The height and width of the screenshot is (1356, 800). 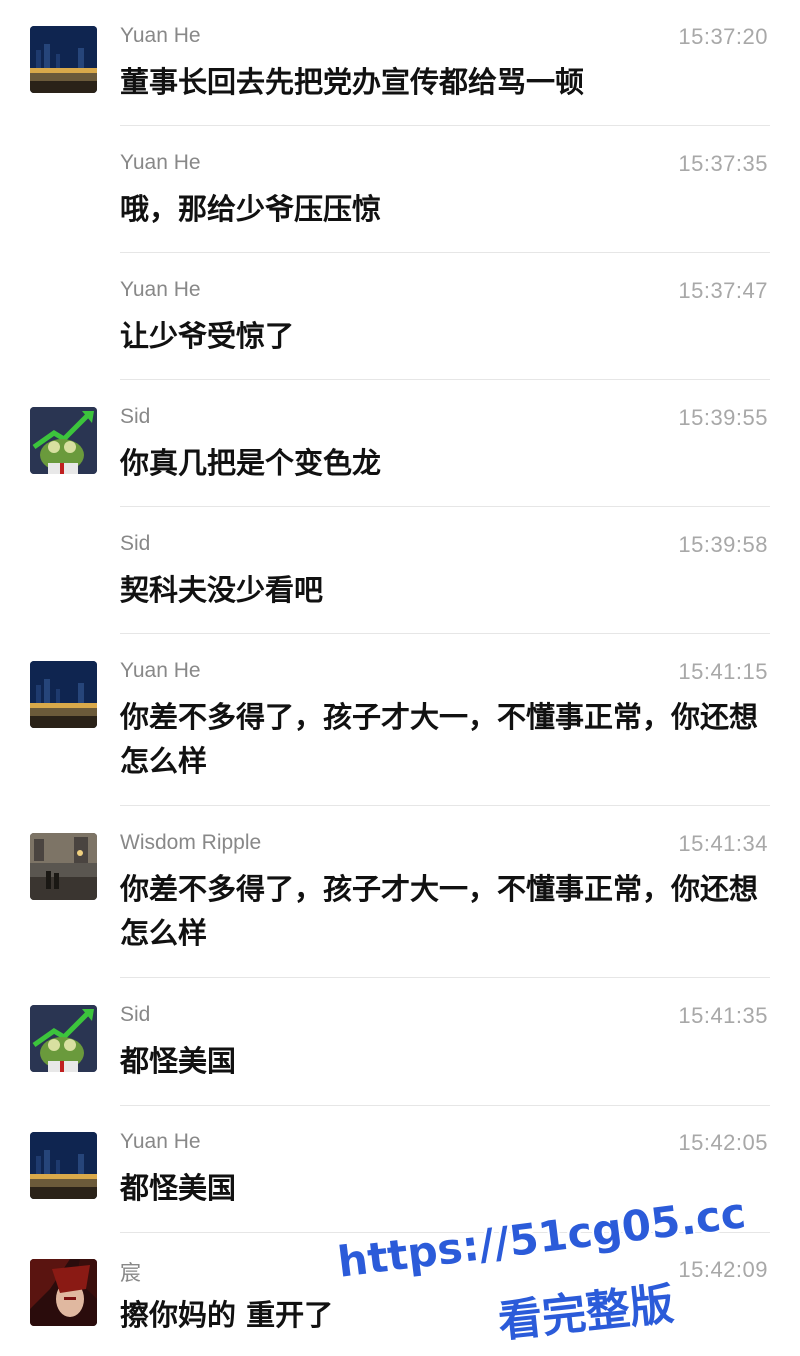 I want to click on message-time: 15:41:15, so click(x=723, y=671).